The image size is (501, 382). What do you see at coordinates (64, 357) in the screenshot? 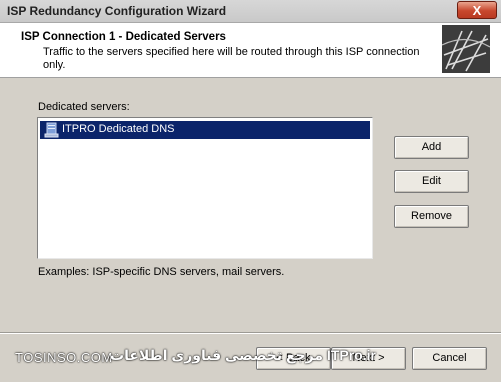
I see `watermark-left: TOSINSO.COM` at bounding box center [64, 357].